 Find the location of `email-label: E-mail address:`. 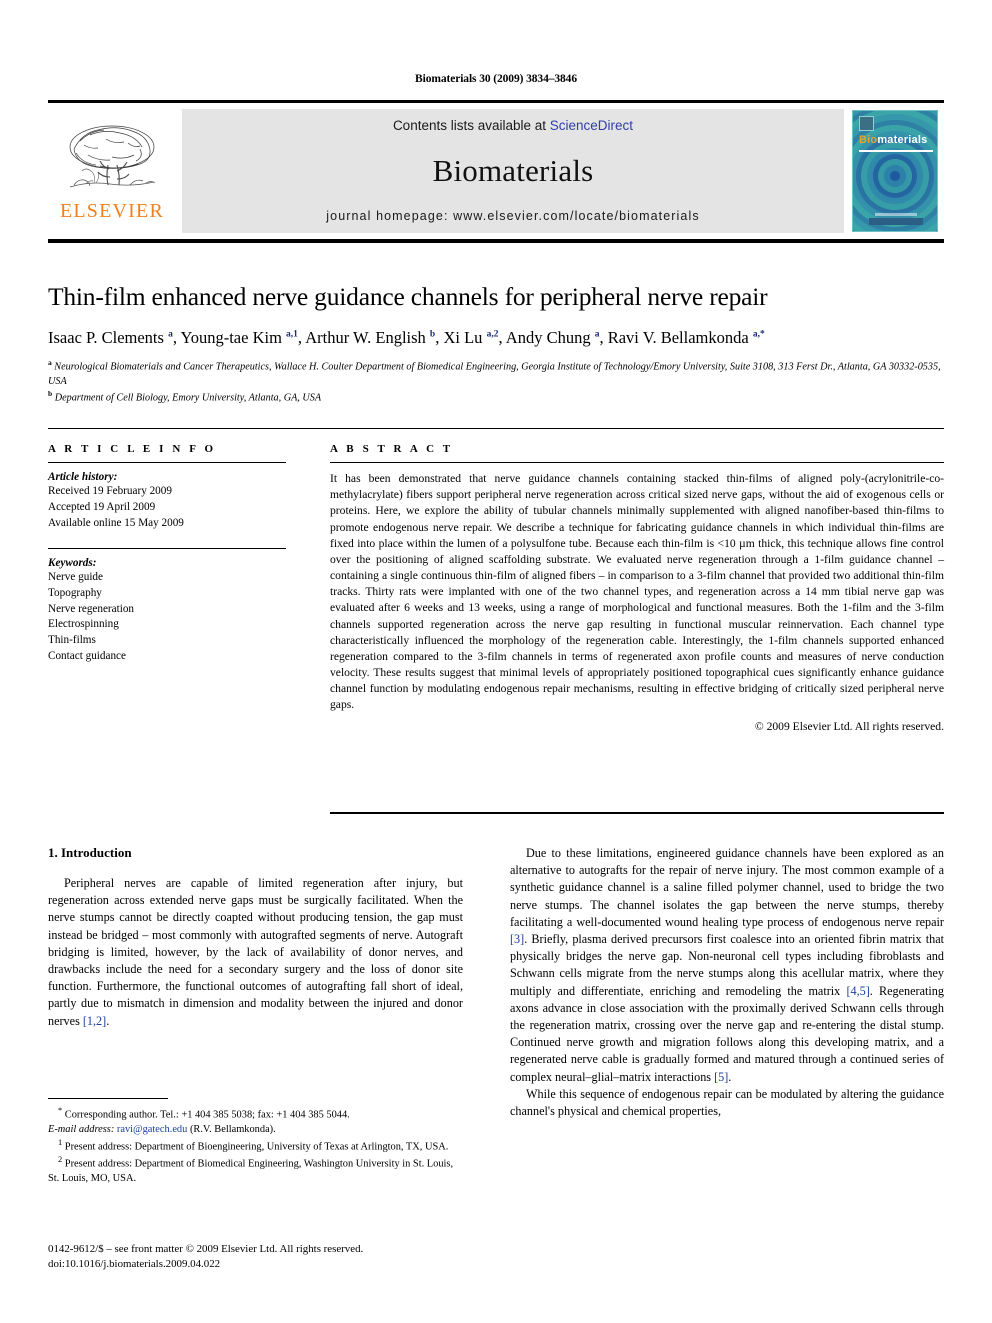

email-label: E-mail address: is located at coordinates (81, 1129).